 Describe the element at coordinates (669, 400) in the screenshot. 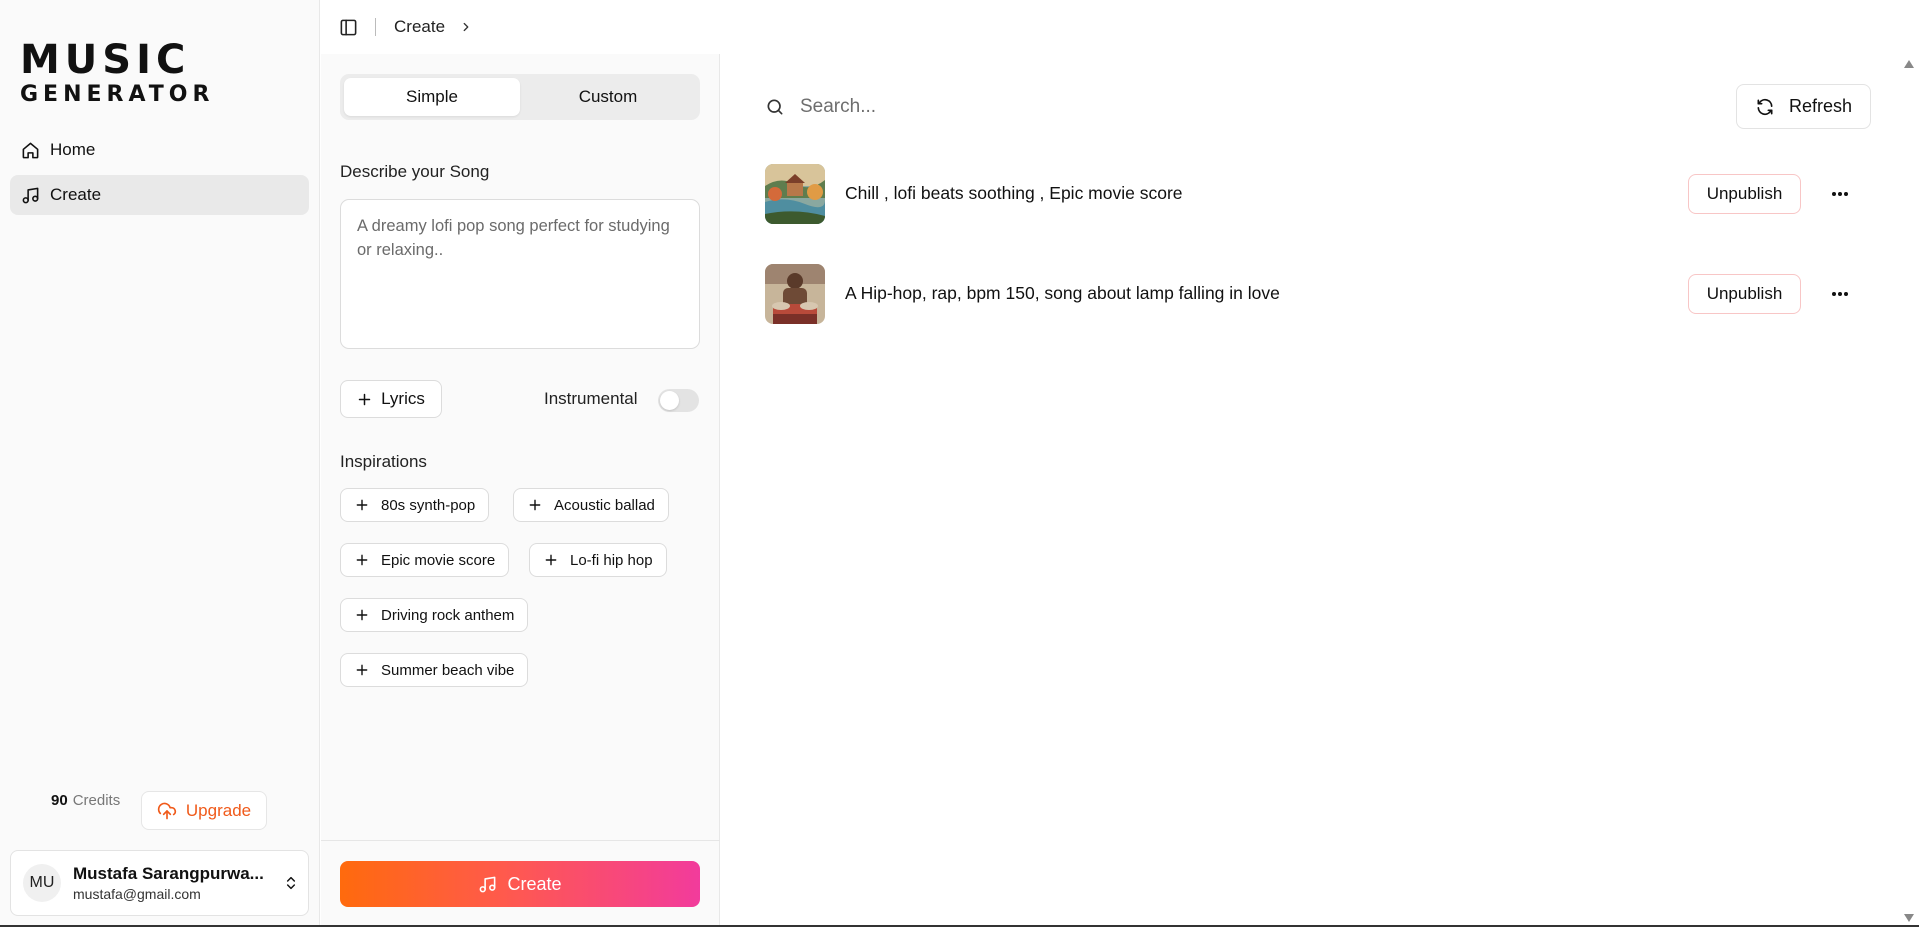

I see `toggle-knob` at that location.